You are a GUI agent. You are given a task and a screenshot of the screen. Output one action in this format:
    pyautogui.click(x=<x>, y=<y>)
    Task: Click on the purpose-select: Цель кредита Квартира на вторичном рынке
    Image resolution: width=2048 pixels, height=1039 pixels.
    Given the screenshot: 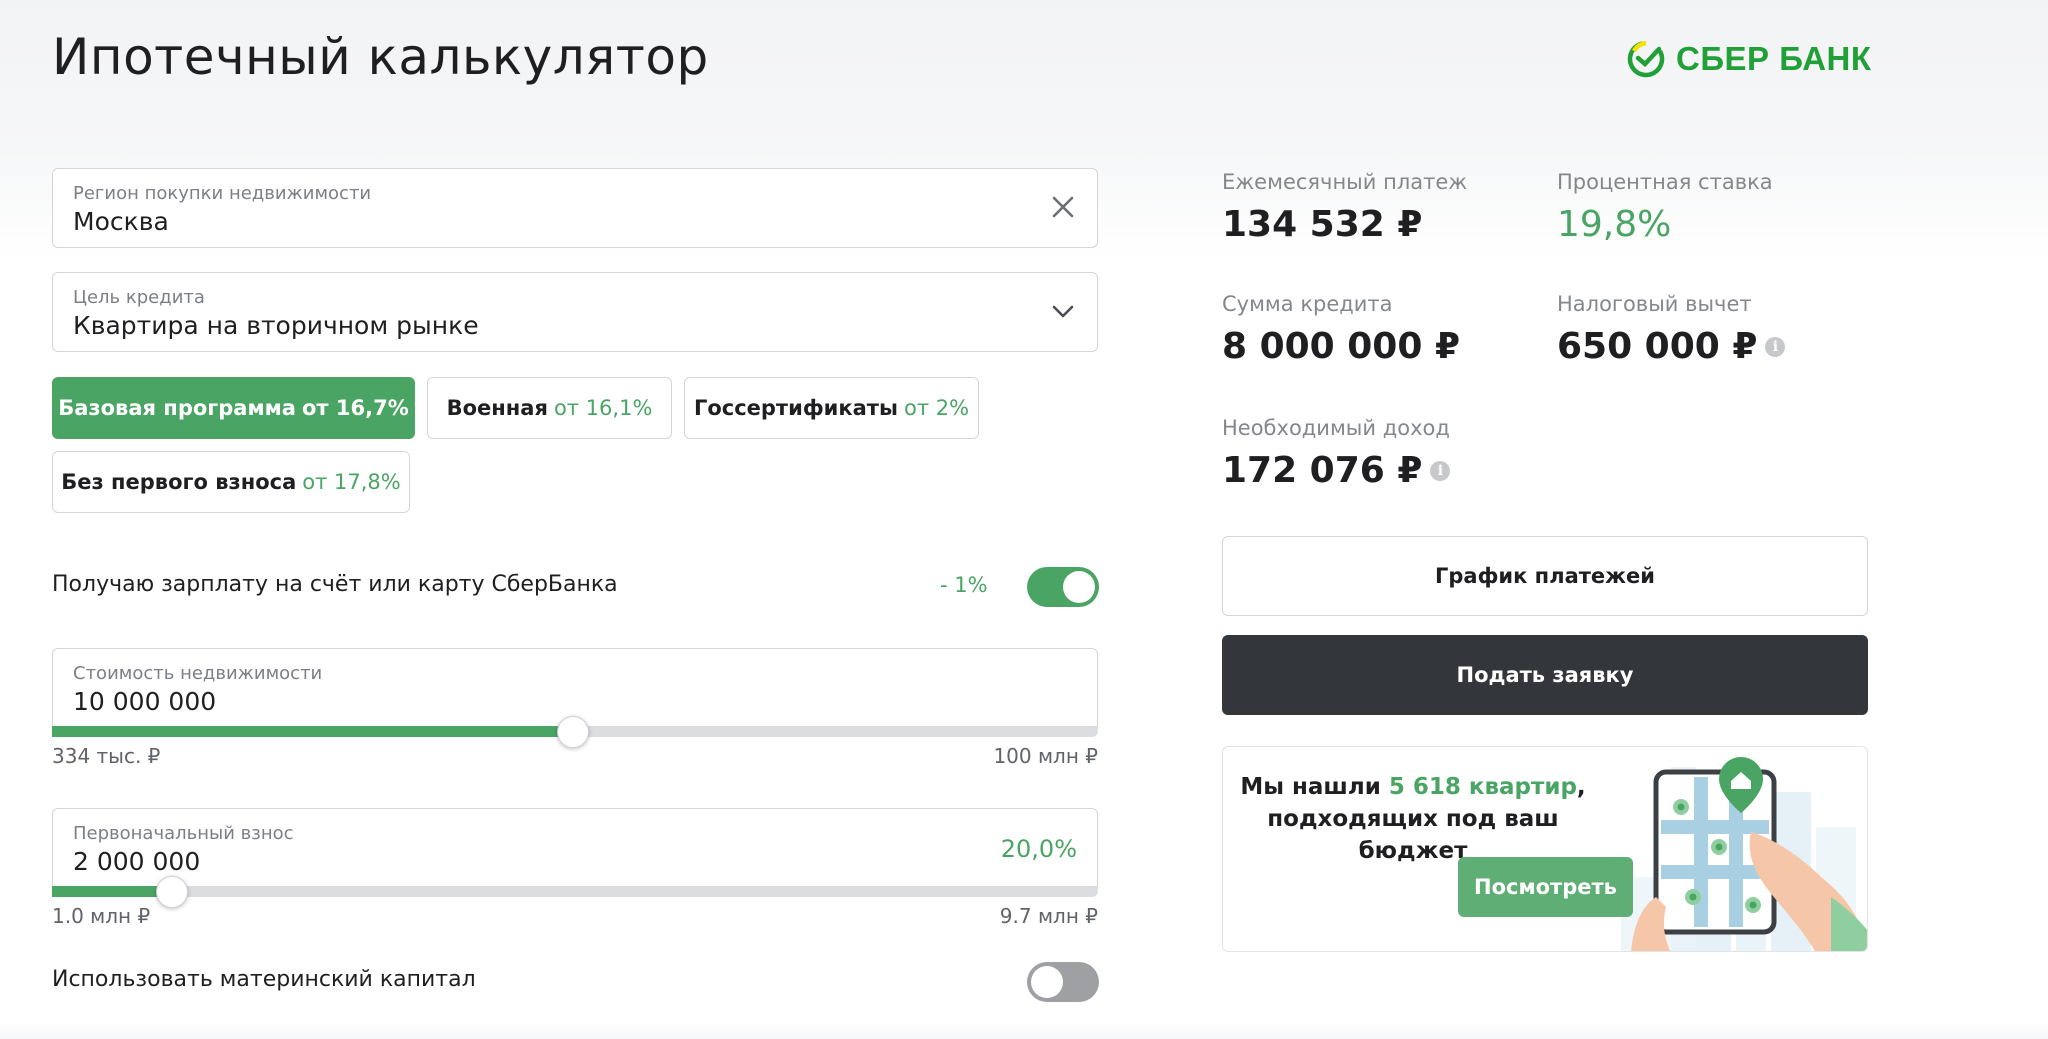 What is the action you would take?
    pyautogui.click(x=575, y=312)
    